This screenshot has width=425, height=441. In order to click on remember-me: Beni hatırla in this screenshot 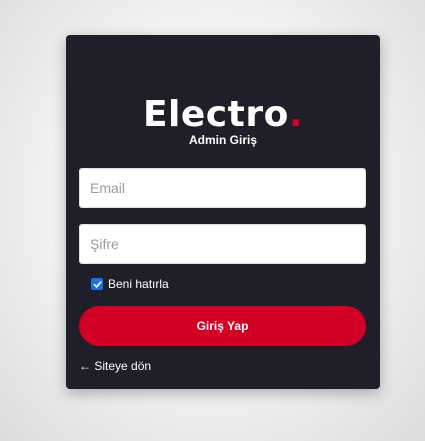, I will do `click(130, 284)`.